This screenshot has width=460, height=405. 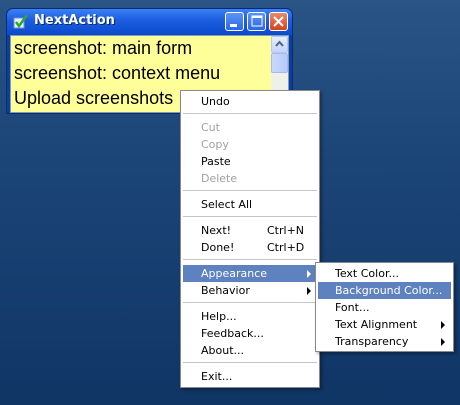 I want to click on title-bar: NextAction, so click(x=149, y=22).